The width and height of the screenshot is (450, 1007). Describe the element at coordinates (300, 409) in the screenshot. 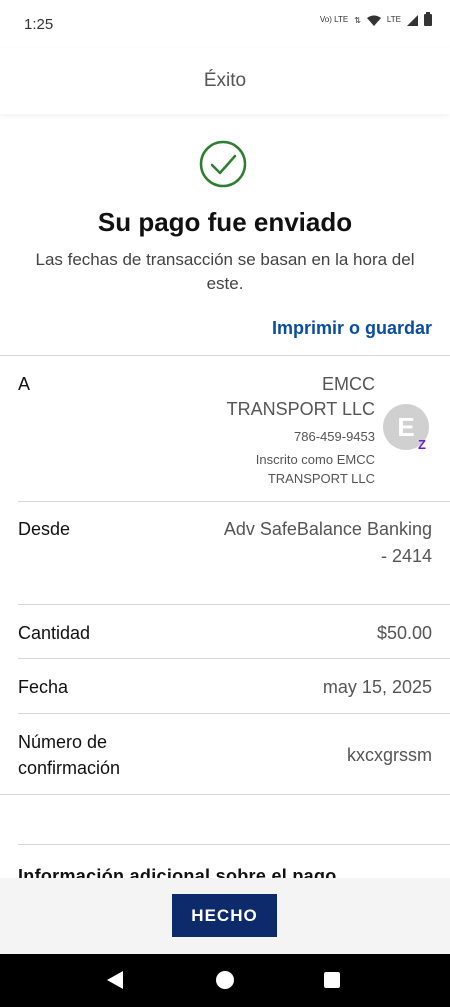

I see `recipient-name-line2: TRANSPORT LLC` at that location.